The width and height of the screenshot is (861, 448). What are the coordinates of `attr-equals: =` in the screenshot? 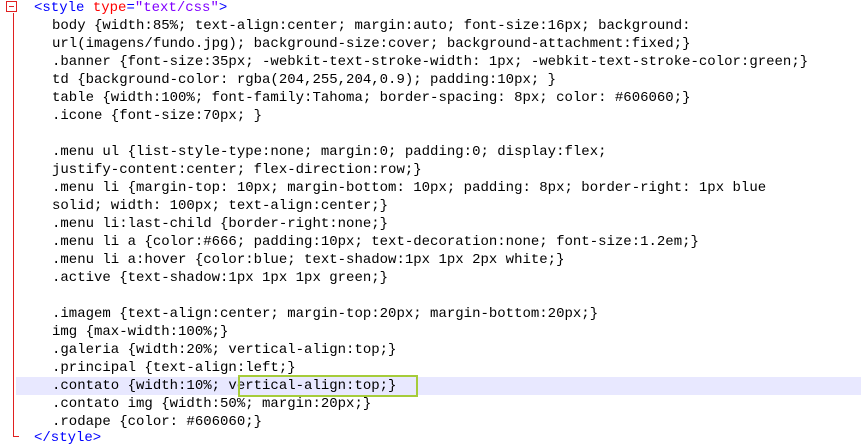 It's located at (130, 8).